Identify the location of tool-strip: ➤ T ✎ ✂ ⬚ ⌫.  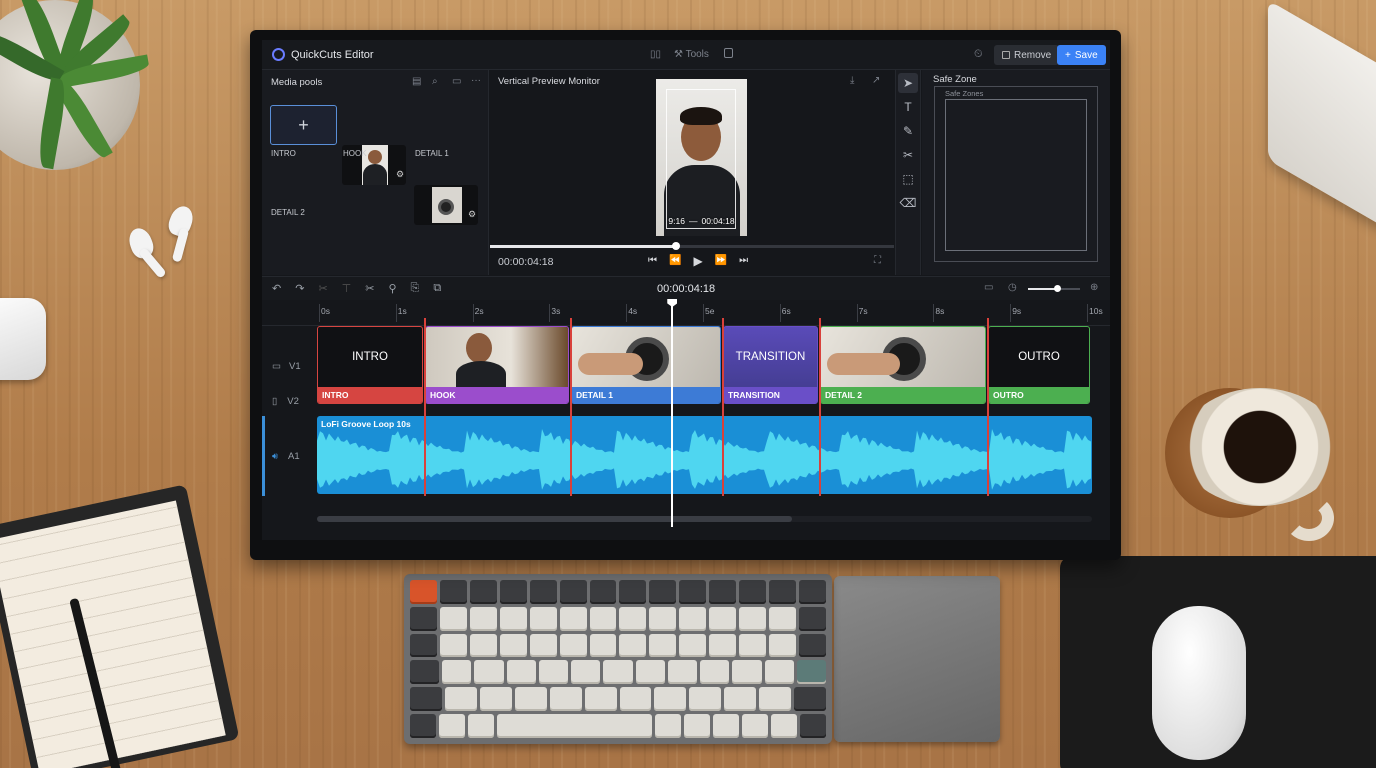
(908, 172).